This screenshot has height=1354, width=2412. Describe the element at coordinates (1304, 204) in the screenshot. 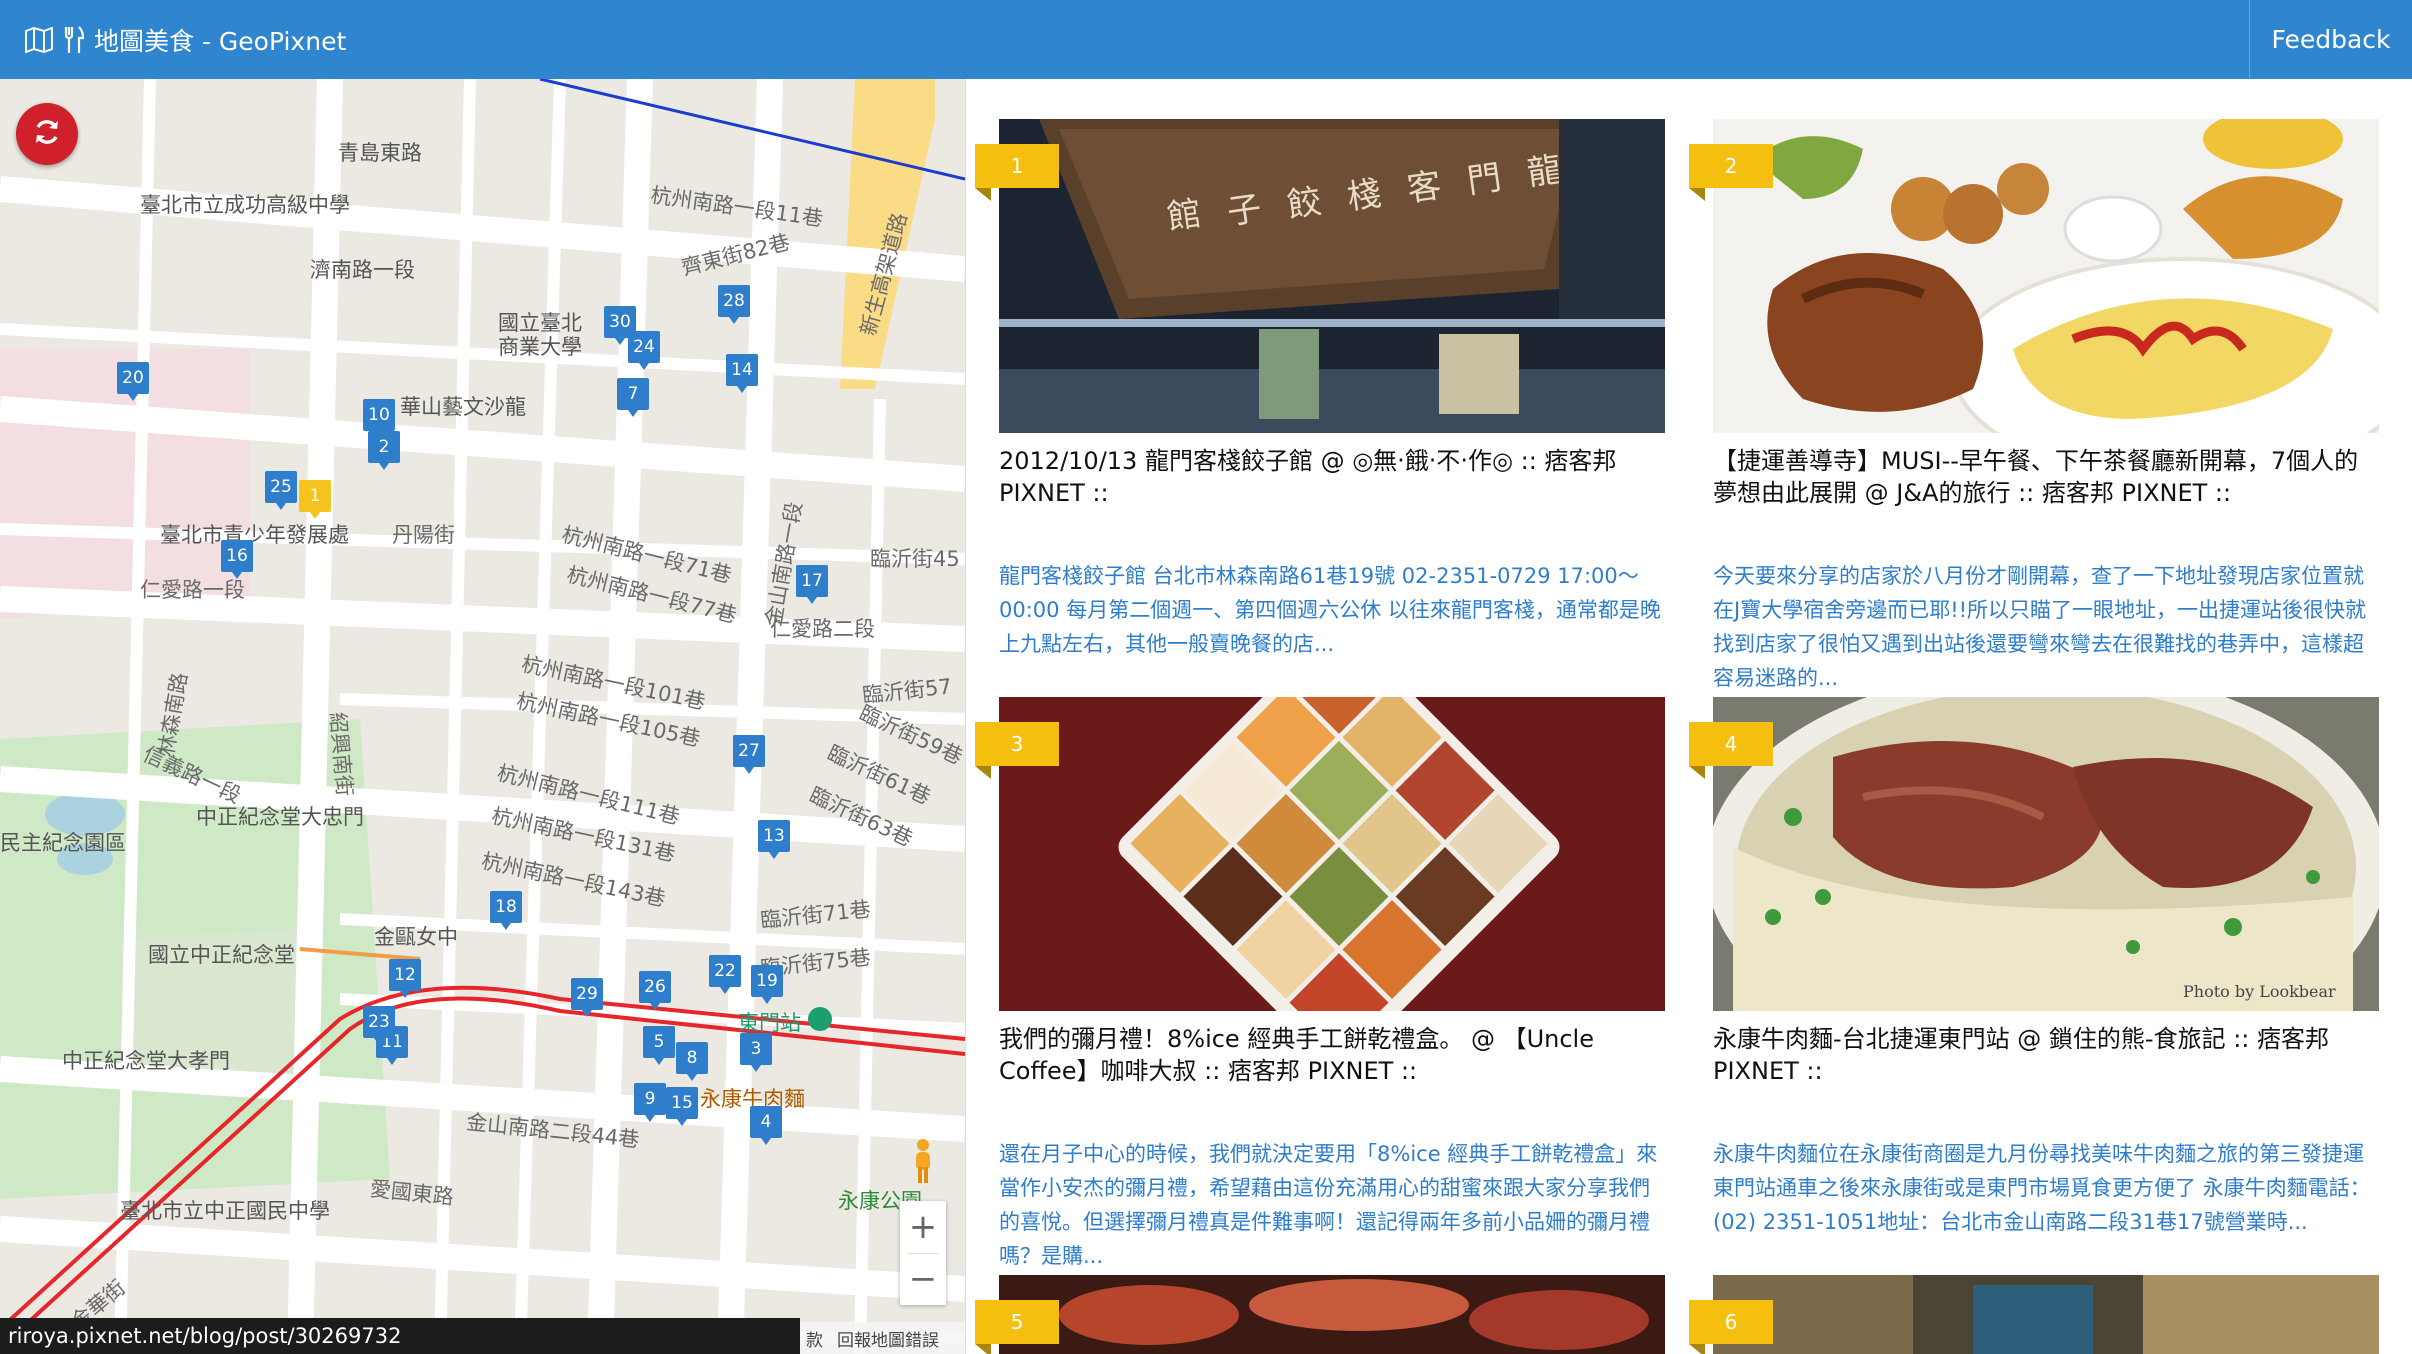

I see `svg-text: 餃` at that location.